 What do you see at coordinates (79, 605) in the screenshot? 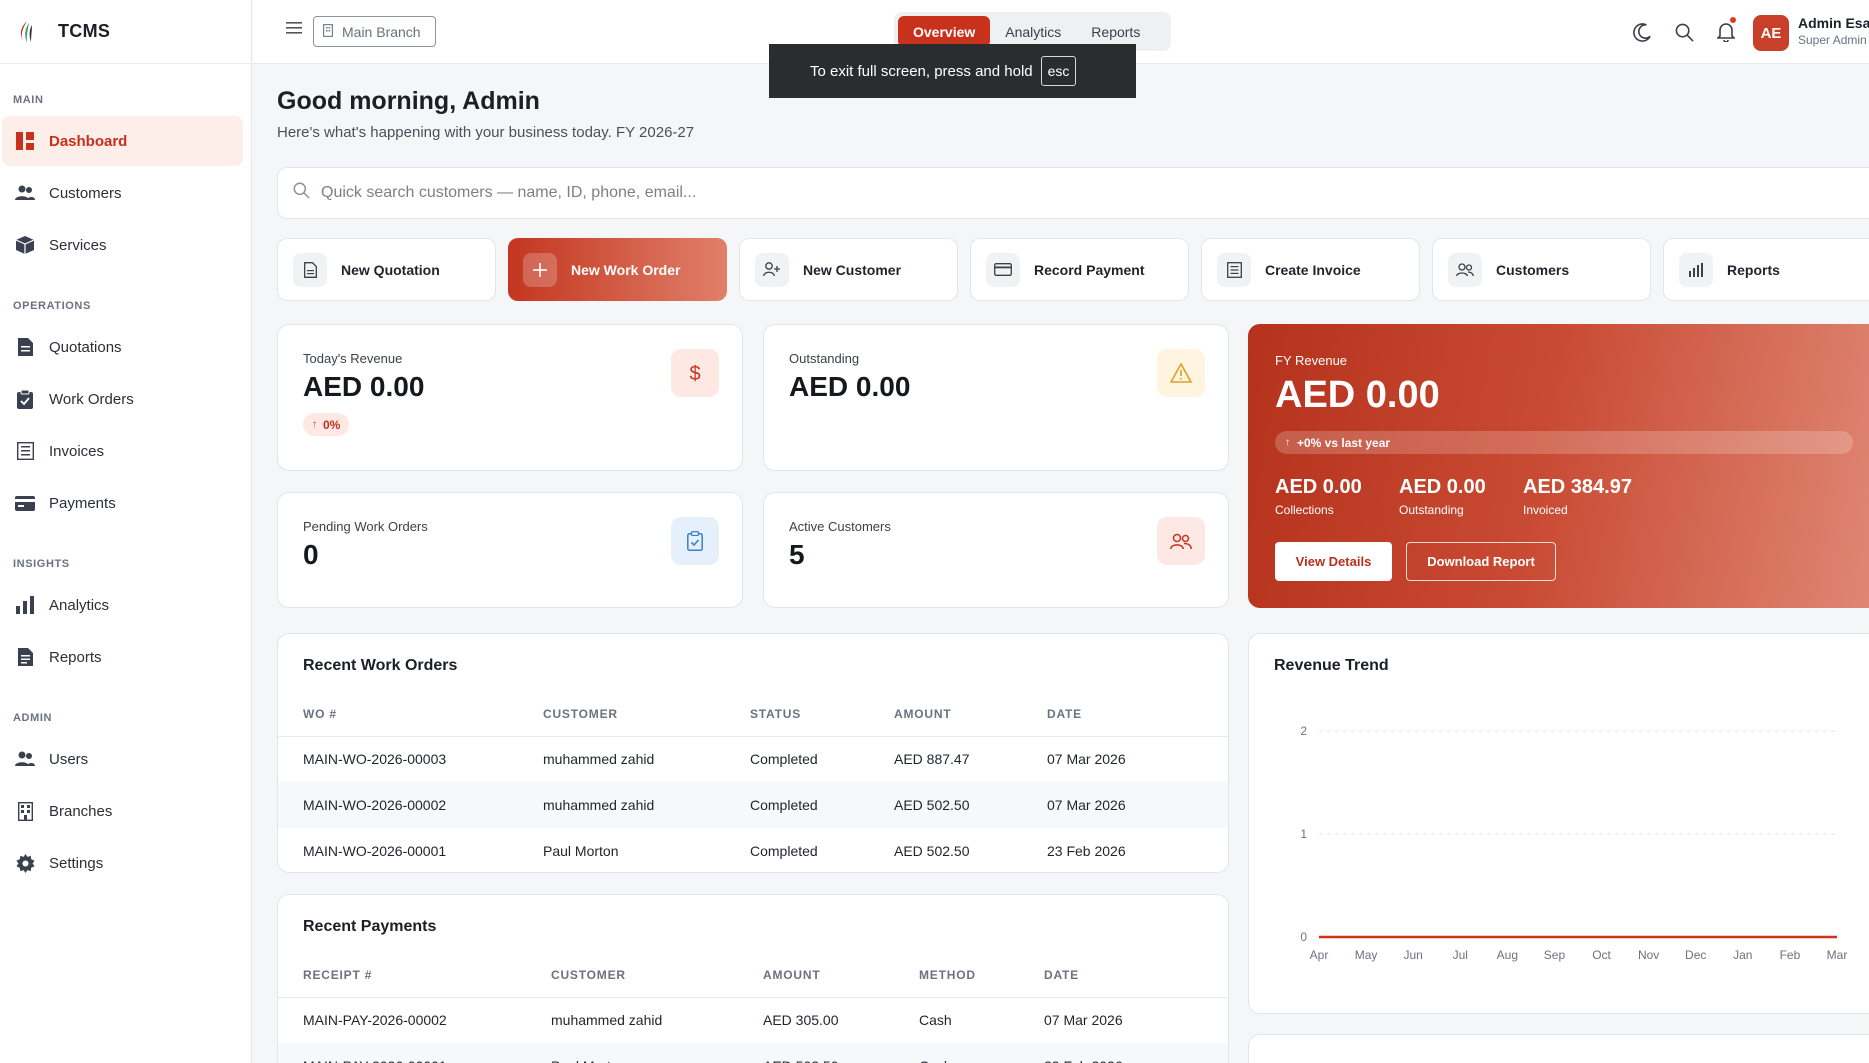
I see `sidebar-item-label: Analytics` at bounding box center [79, 605].